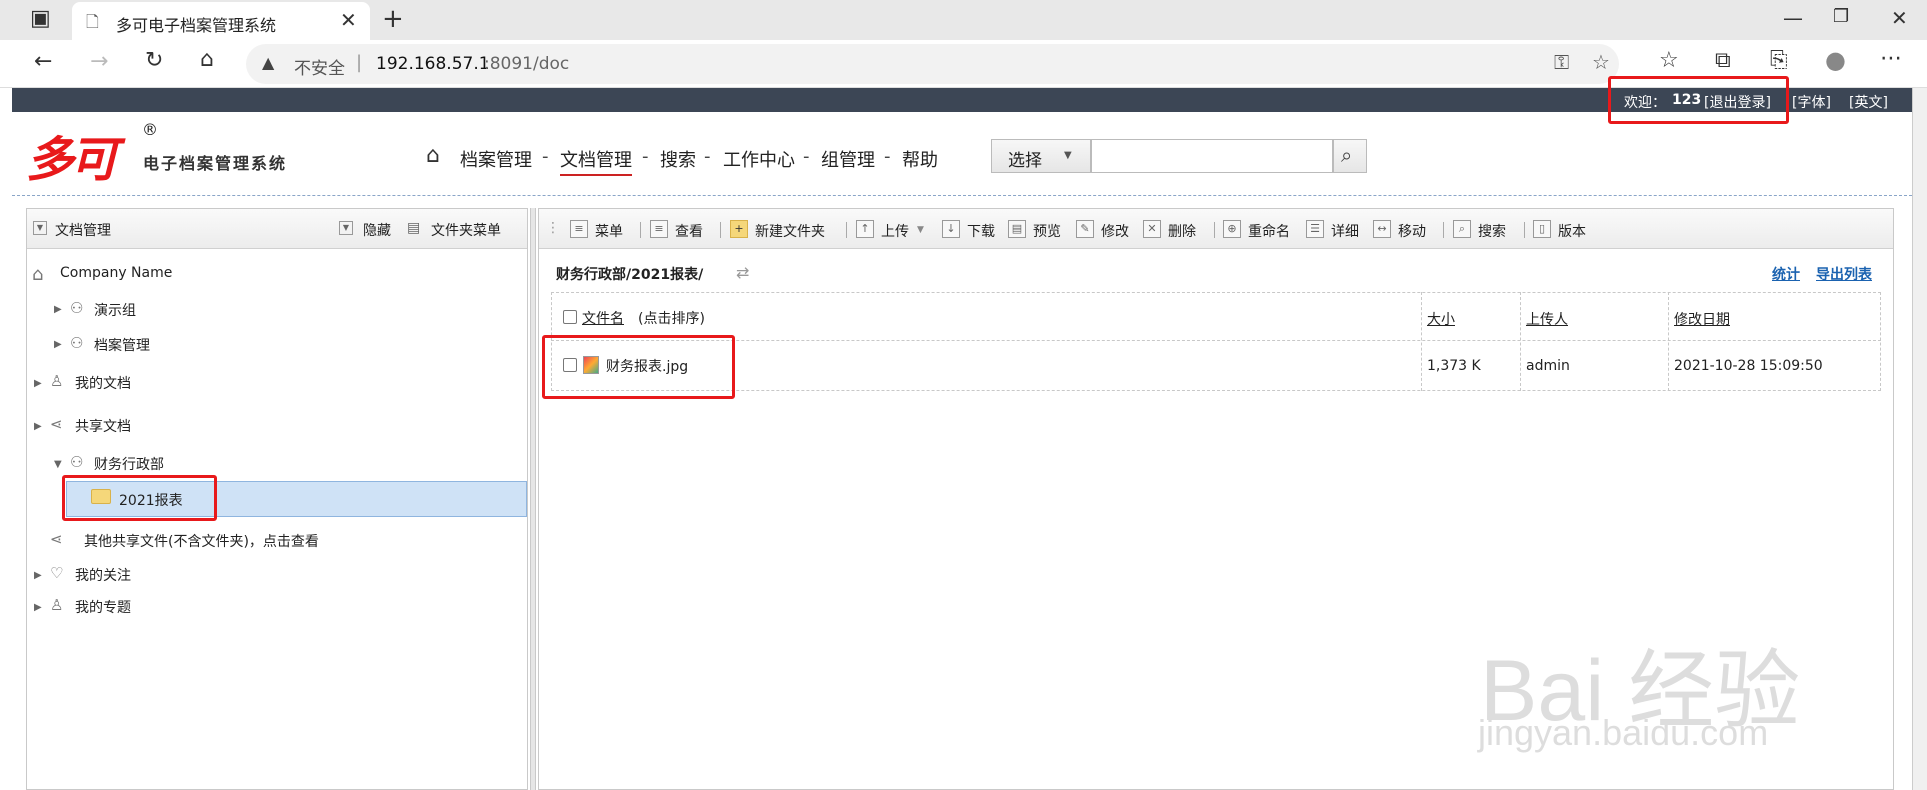 The width and height of the screenshot is (1927, 790). What do you see at coordinates (466, 230) in the screenshot?
I see `folder-menu-button: 文件夹菜单` at bounding box center [466, 230].